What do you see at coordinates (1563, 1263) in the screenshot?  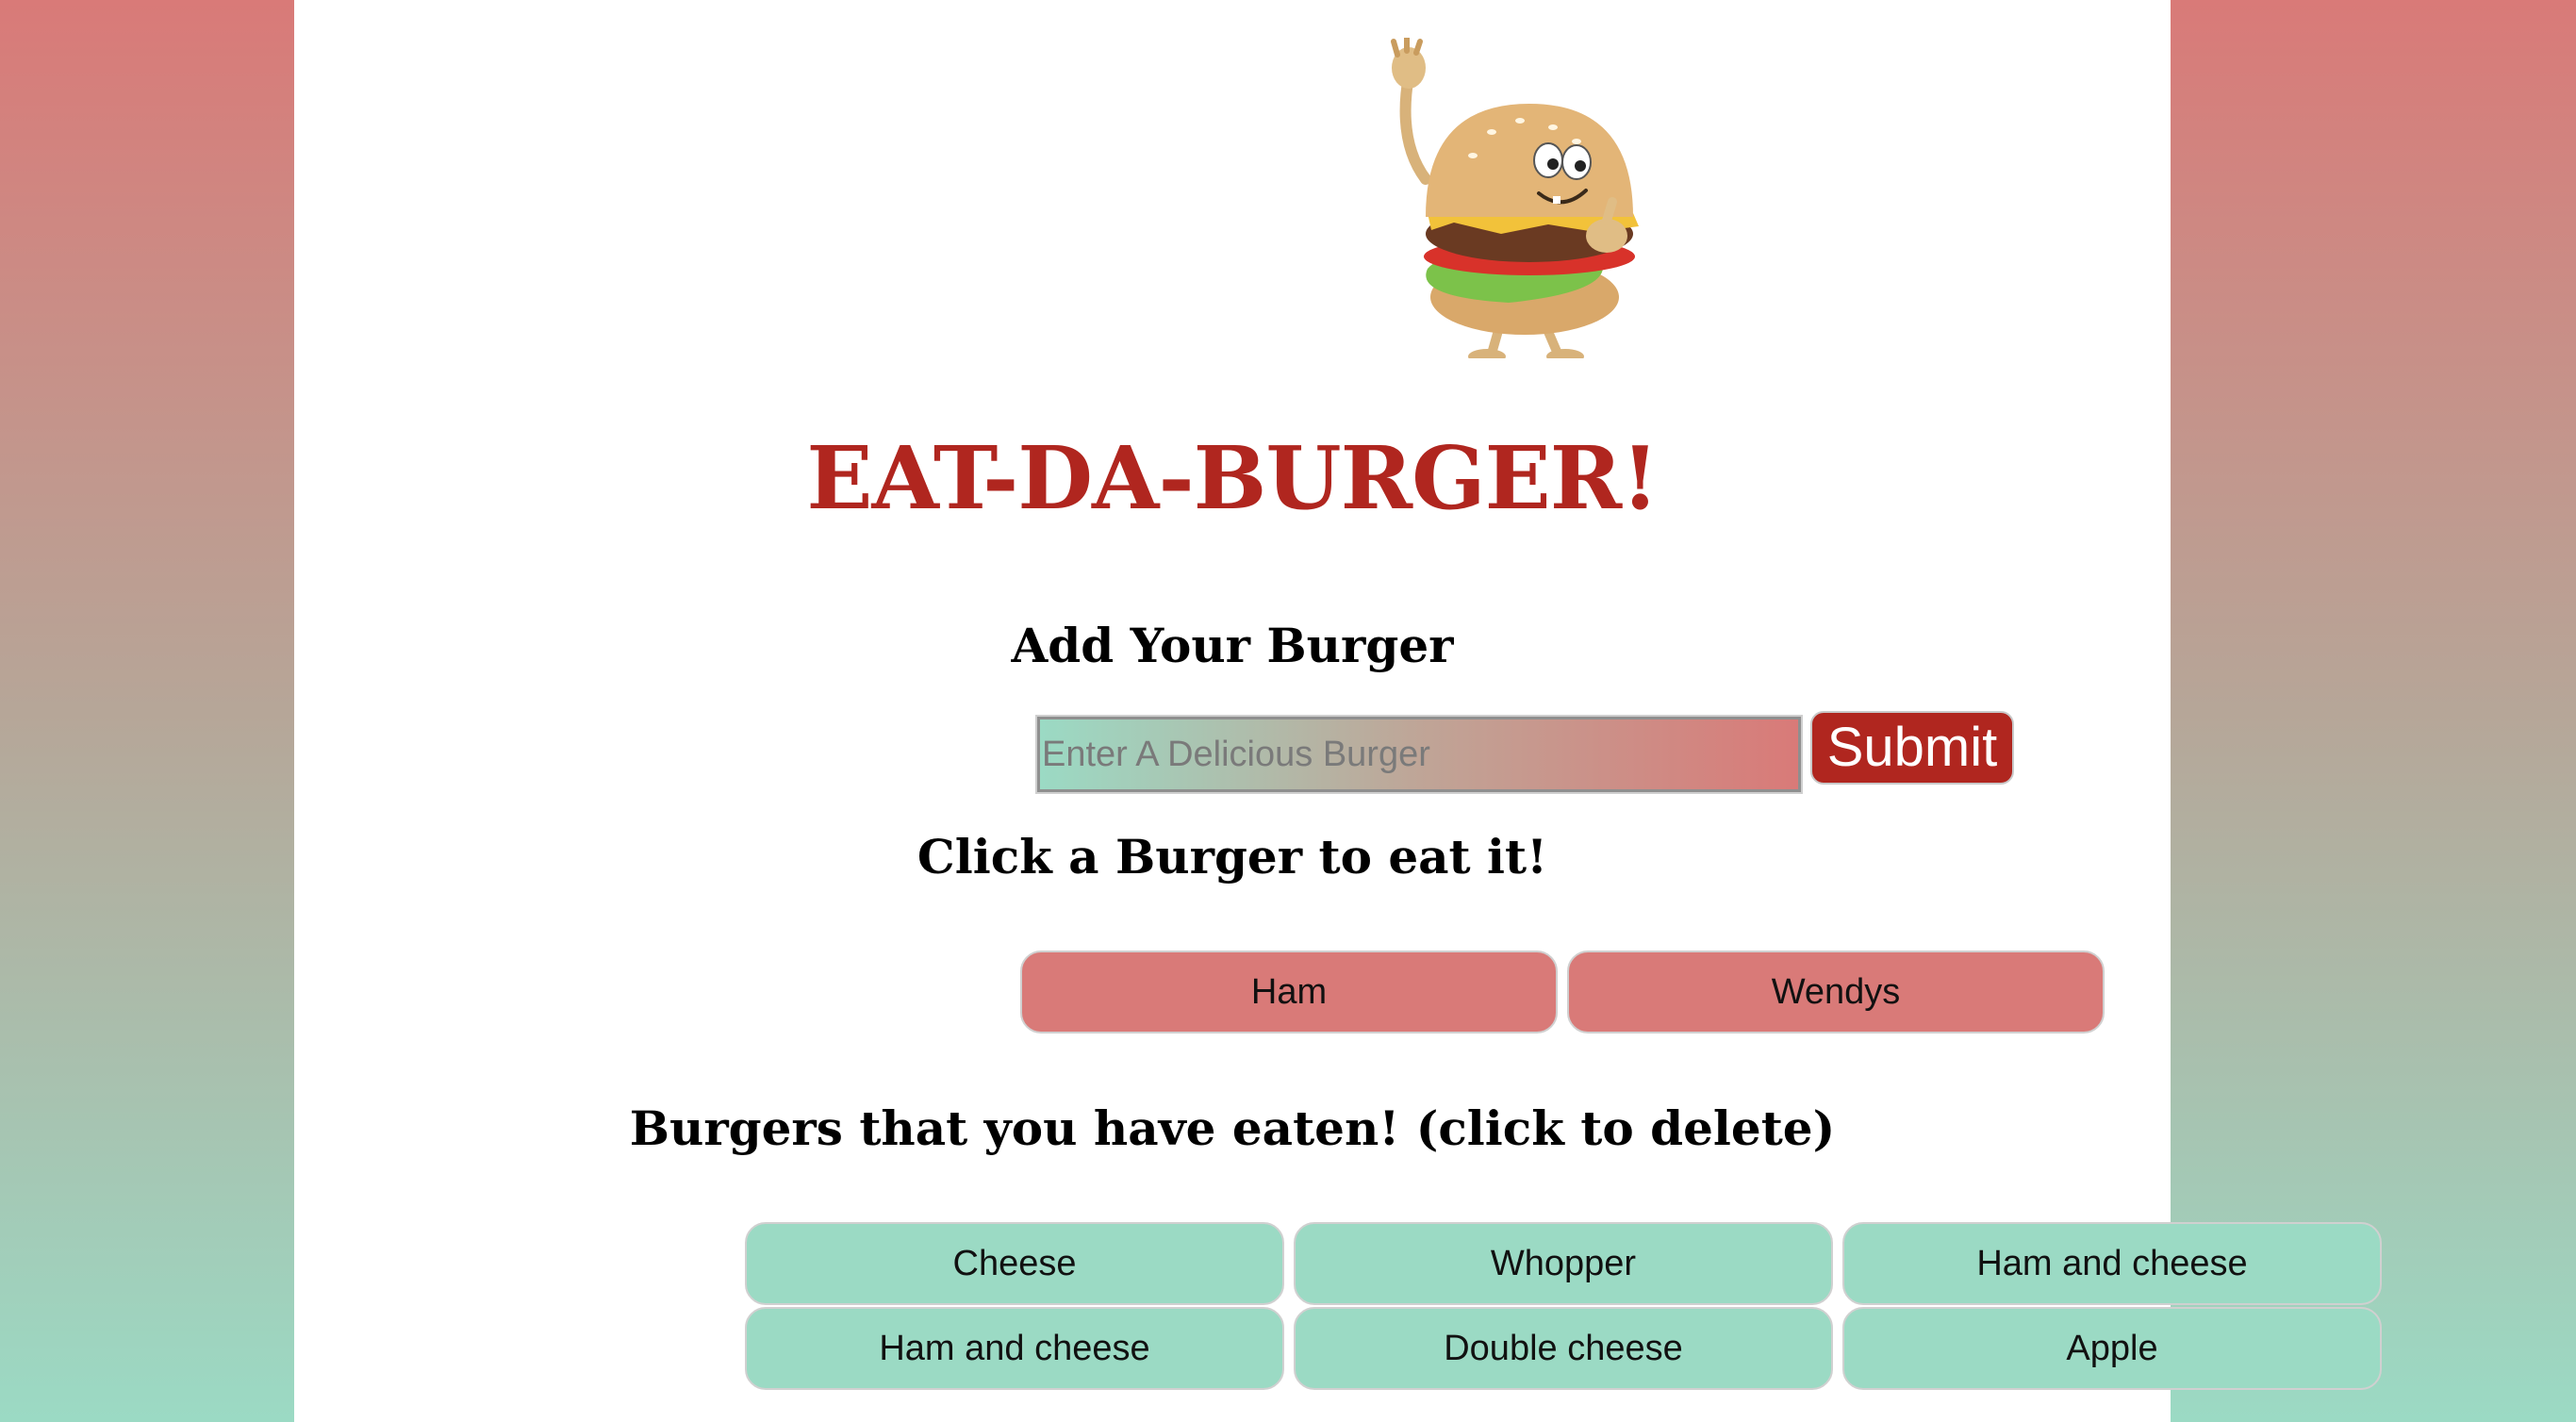 I see `eaten-burger-button: Whopper` at bounding box center [1563, 1263].